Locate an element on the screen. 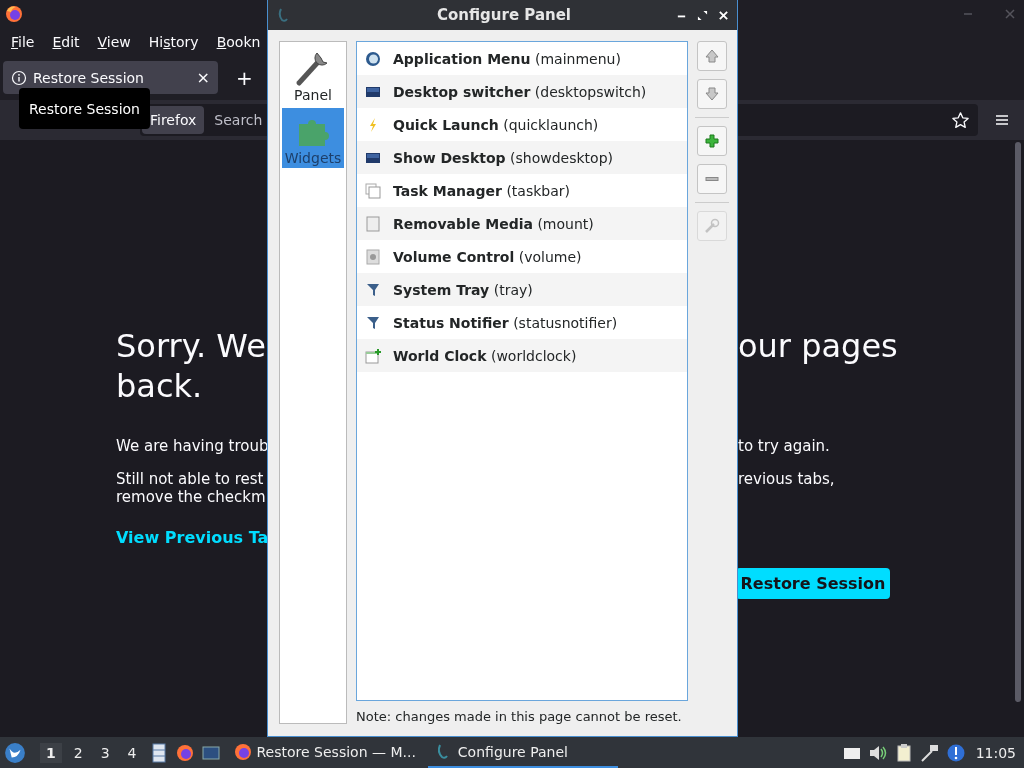 This screenshot has height=768, width=1024. error-heading: back. is located at coordinates (160, 386).